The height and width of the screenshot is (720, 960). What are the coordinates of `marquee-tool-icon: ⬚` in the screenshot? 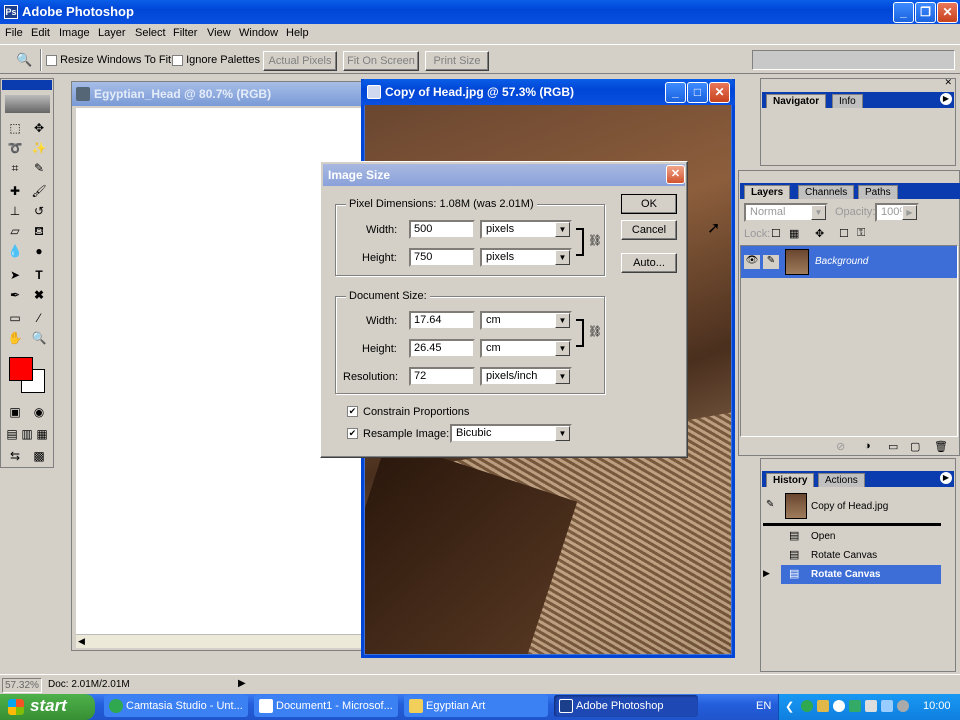 It's located at (15, 128).